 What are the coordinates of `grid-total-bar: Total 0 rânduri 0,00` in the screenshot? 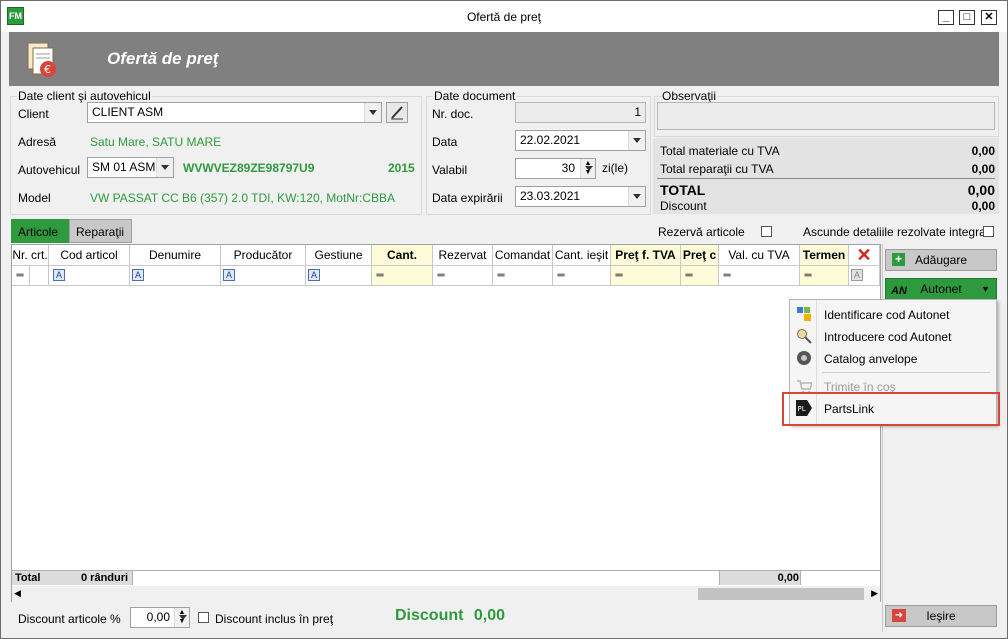 It's located at (446, 577).